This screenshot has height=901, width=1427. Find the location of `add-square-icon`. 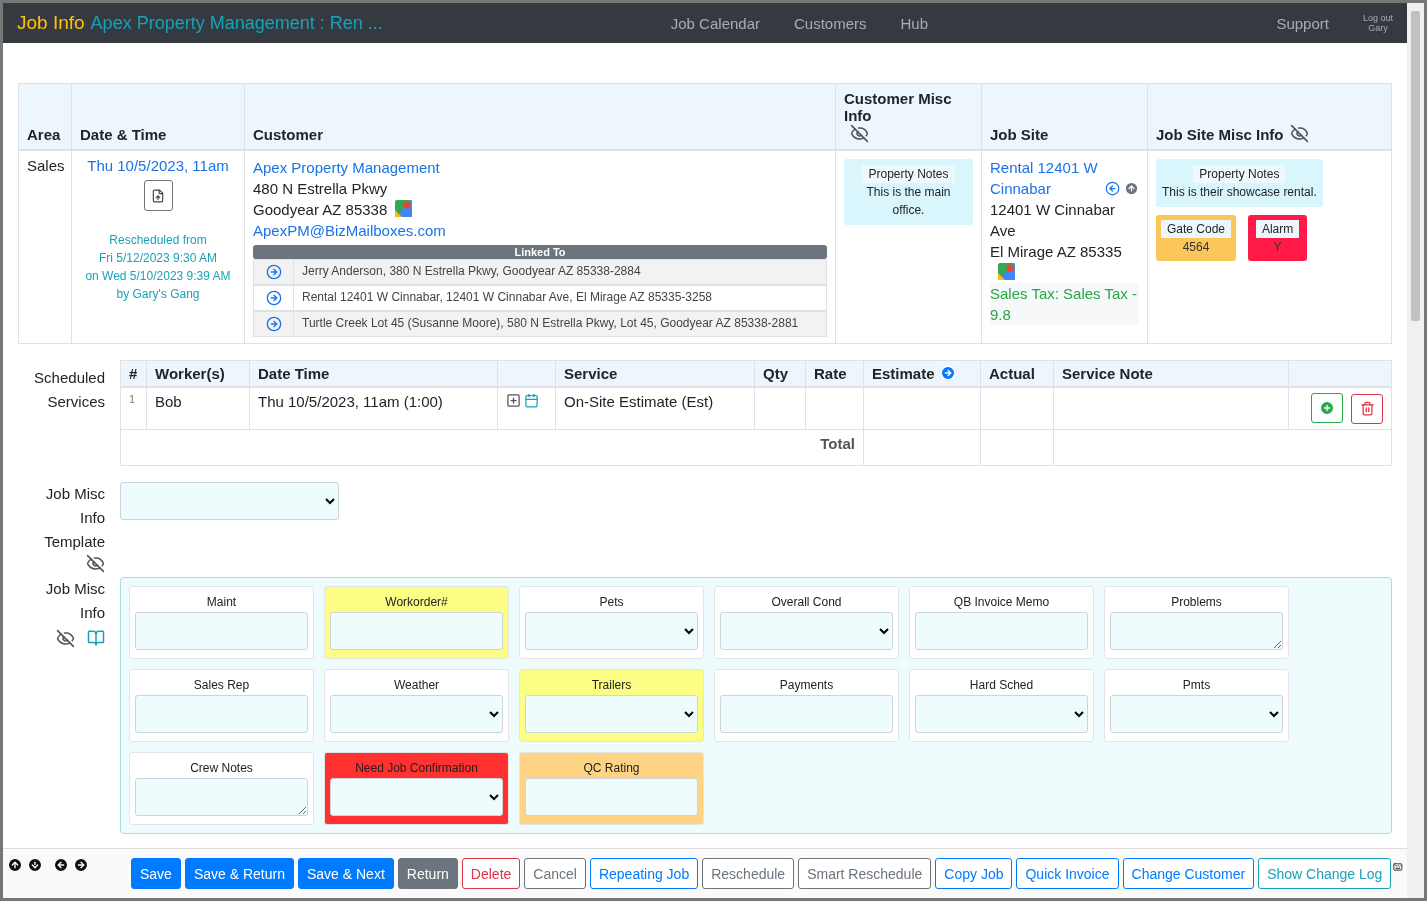

add-square-icon is located at coordinates (513, 400).